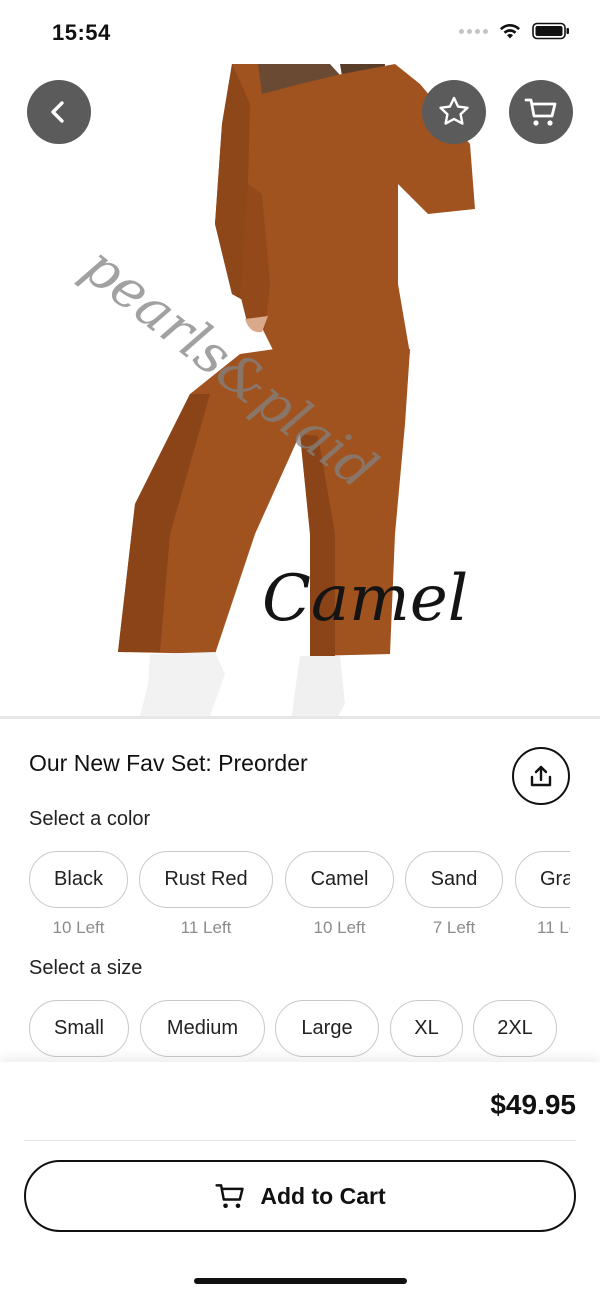  I want to click on size-option-xl: XL, so click(426, 1028).